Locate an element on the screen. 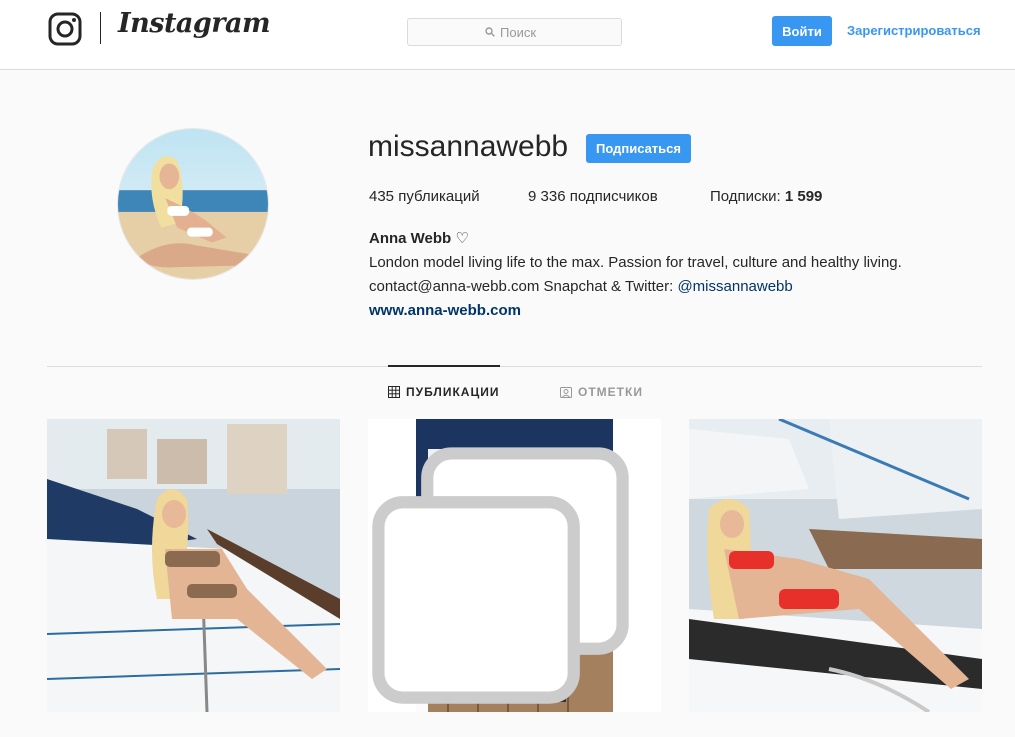 The image size is (1015, 737). avatar-image is located at coordinates (193, 204).